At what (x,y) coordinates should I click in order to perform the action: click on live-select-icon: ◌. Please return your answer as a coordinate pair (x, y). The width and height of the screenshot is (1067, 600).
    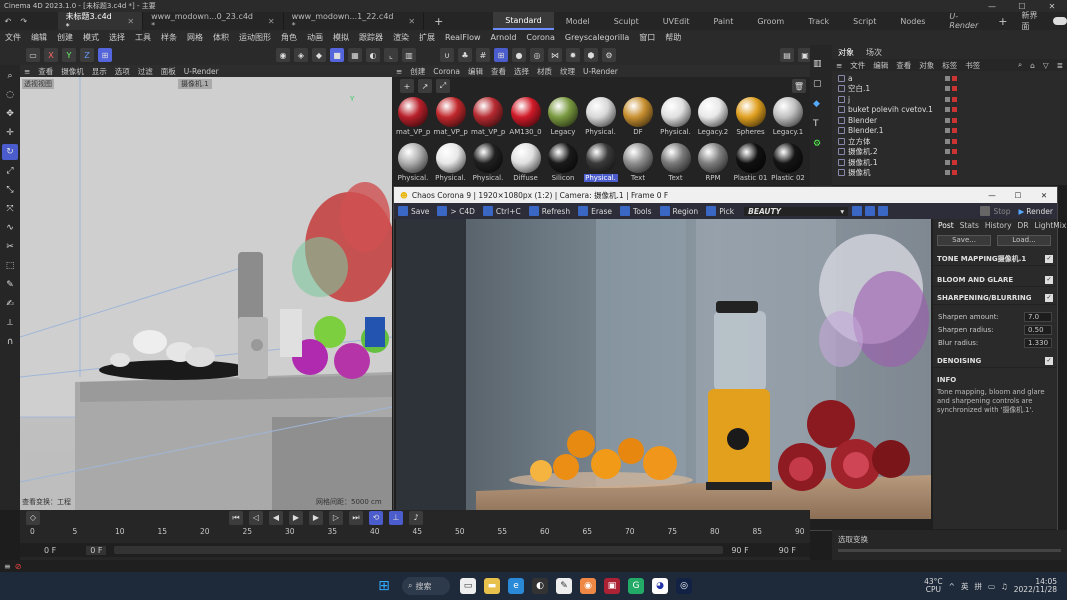
    Looking at the image, I should click on (10, 95).